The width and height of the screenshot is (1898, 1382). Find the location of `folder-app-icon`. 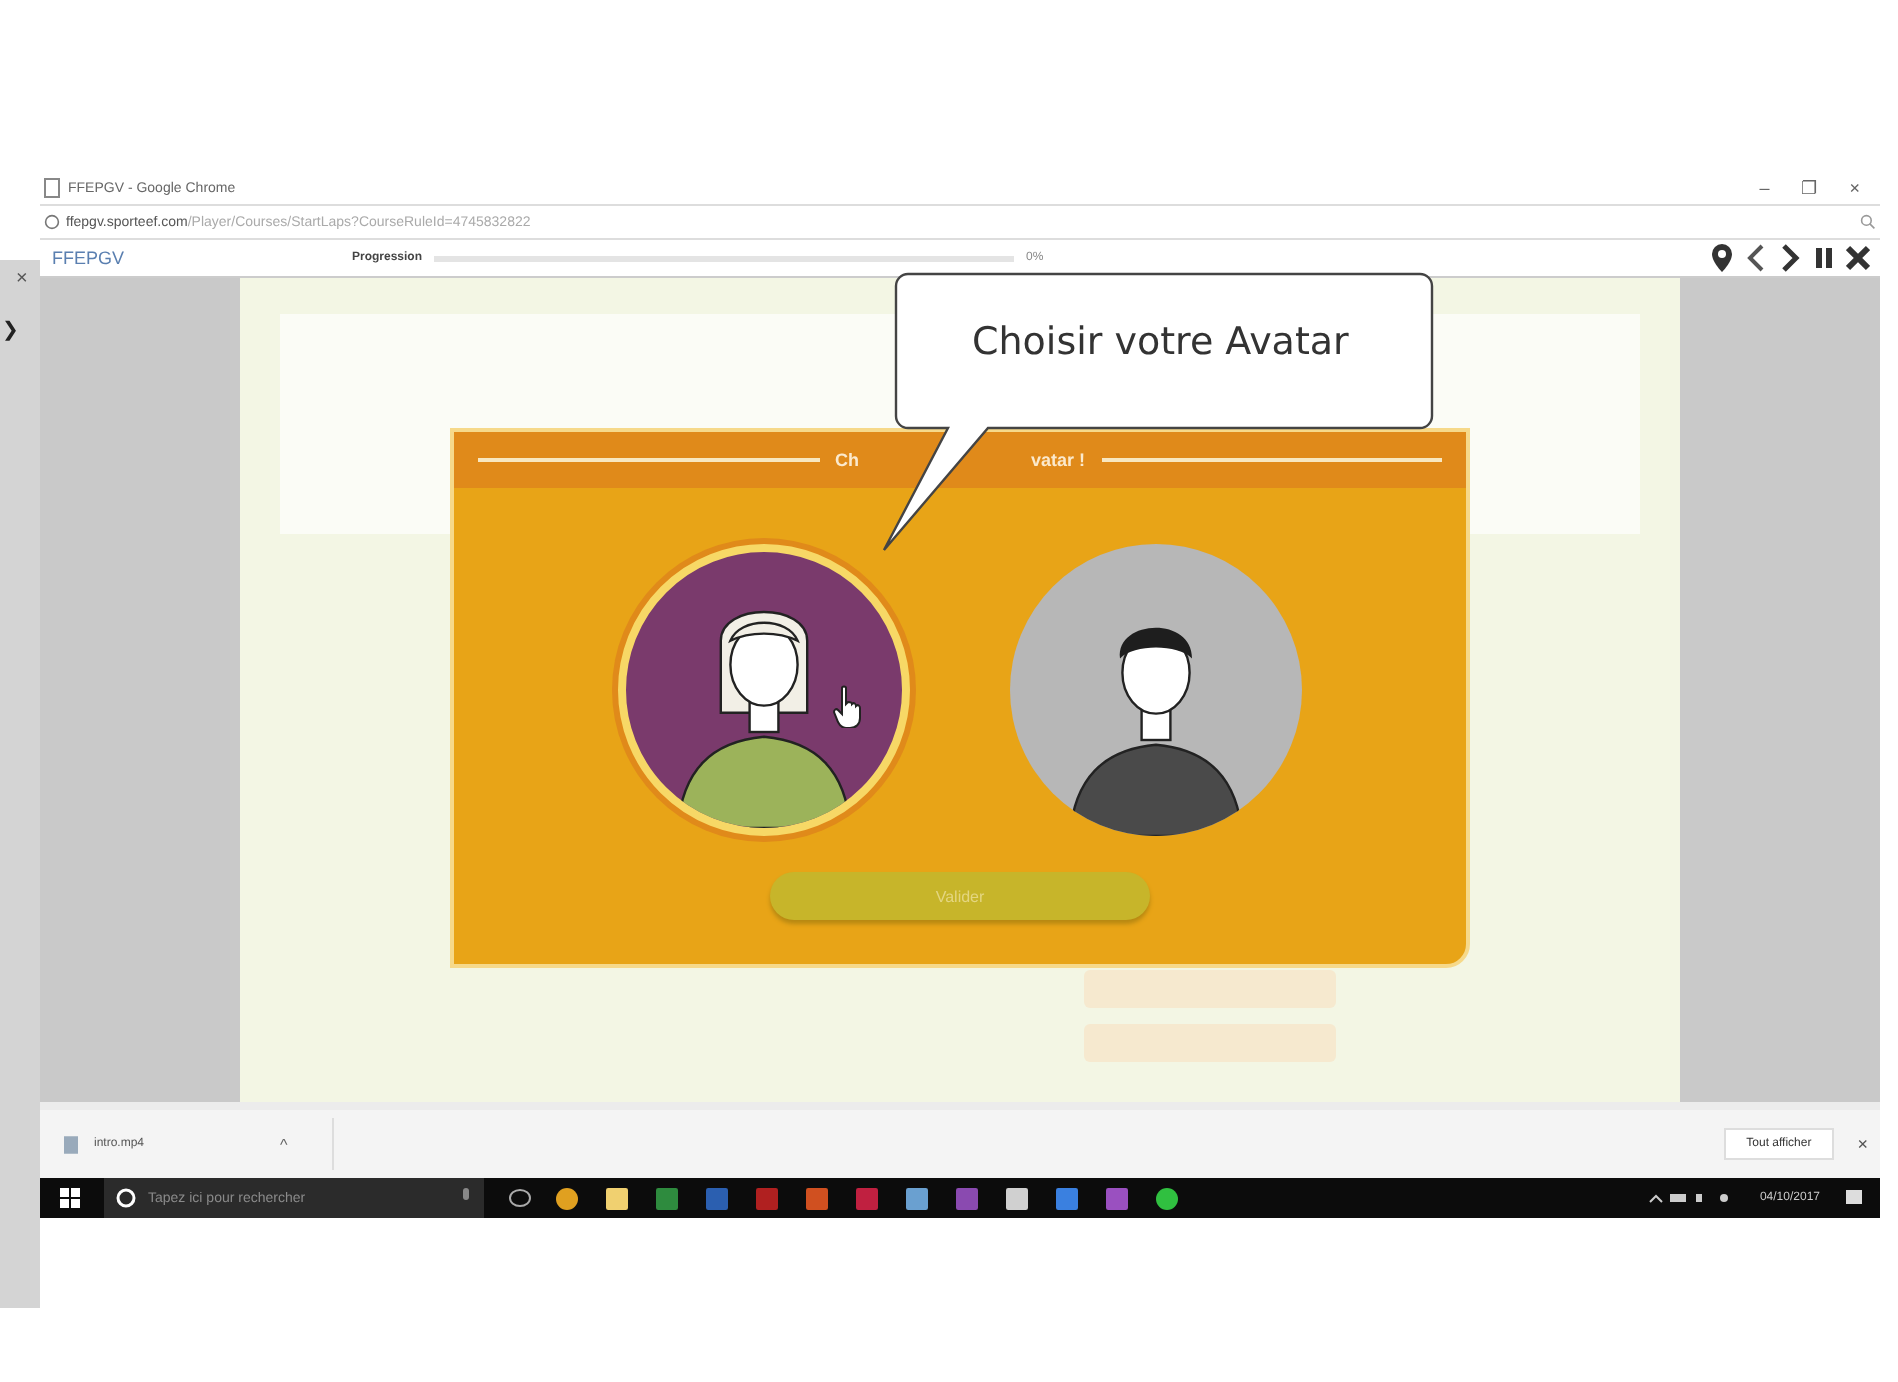

folder-app-icon is located at coordinates (617, 1198).